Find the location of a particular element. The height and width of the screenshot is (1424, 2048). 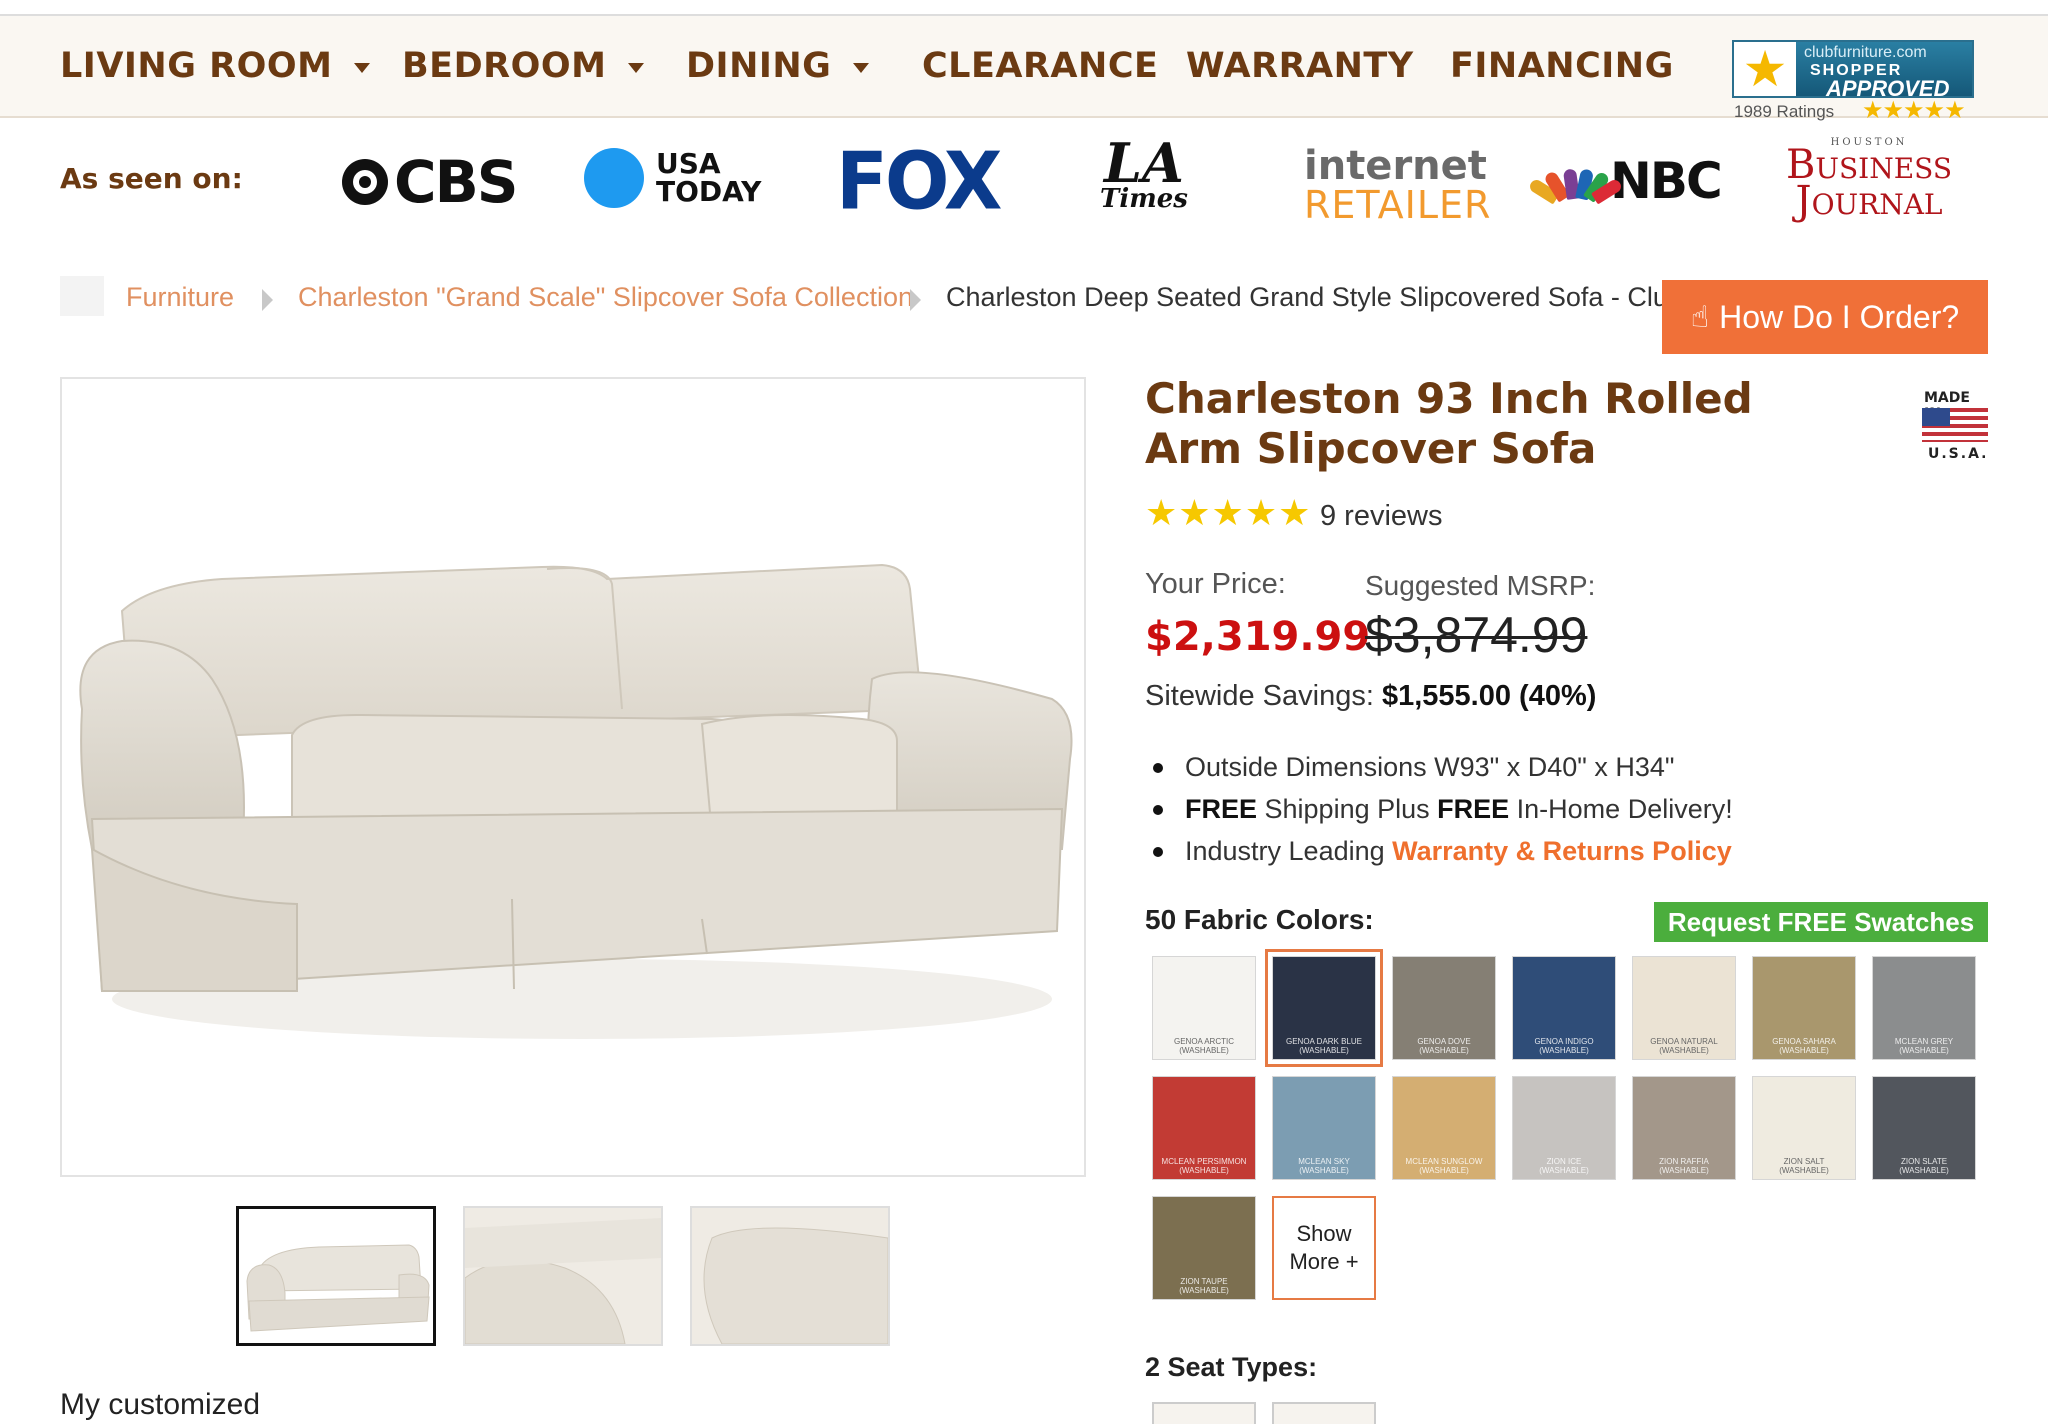

reviews-link: 9 reviews is located at coordinates (1381, 516).